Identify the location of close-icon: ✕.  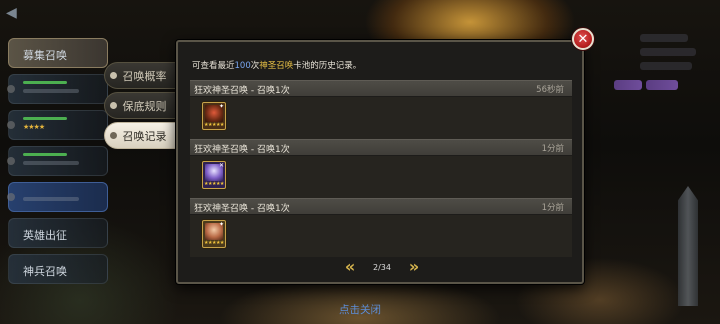
(583, 39).